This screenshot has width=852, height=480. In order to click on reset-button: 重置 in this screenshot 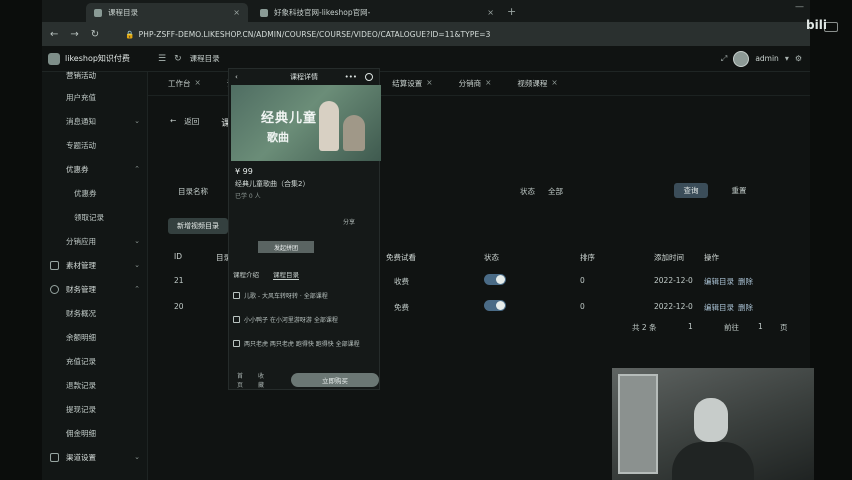, I will do `click(739, 190)`.